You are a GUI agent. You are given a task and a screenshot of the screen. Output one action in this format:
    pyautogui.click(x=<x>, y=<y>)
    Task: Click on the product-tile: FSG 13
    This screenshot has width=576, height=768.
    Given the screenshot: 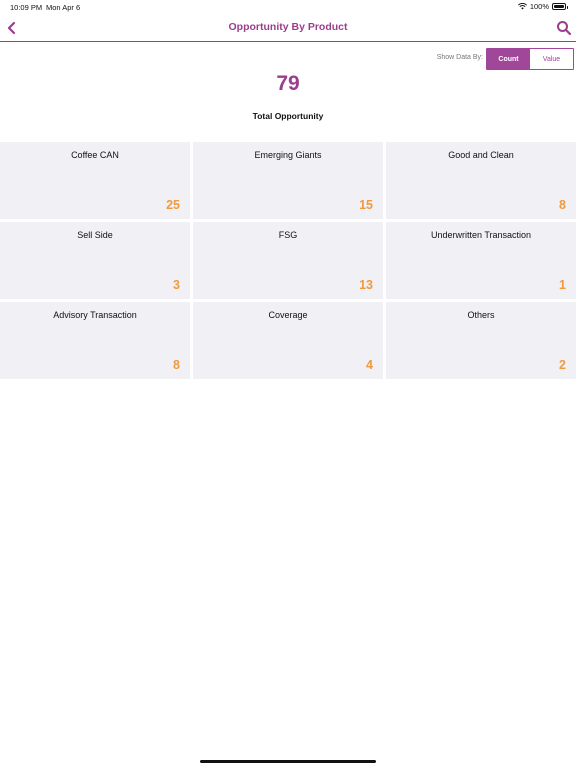 What is the action you would take?
    pyautogui.click(x=288, y=260)
    